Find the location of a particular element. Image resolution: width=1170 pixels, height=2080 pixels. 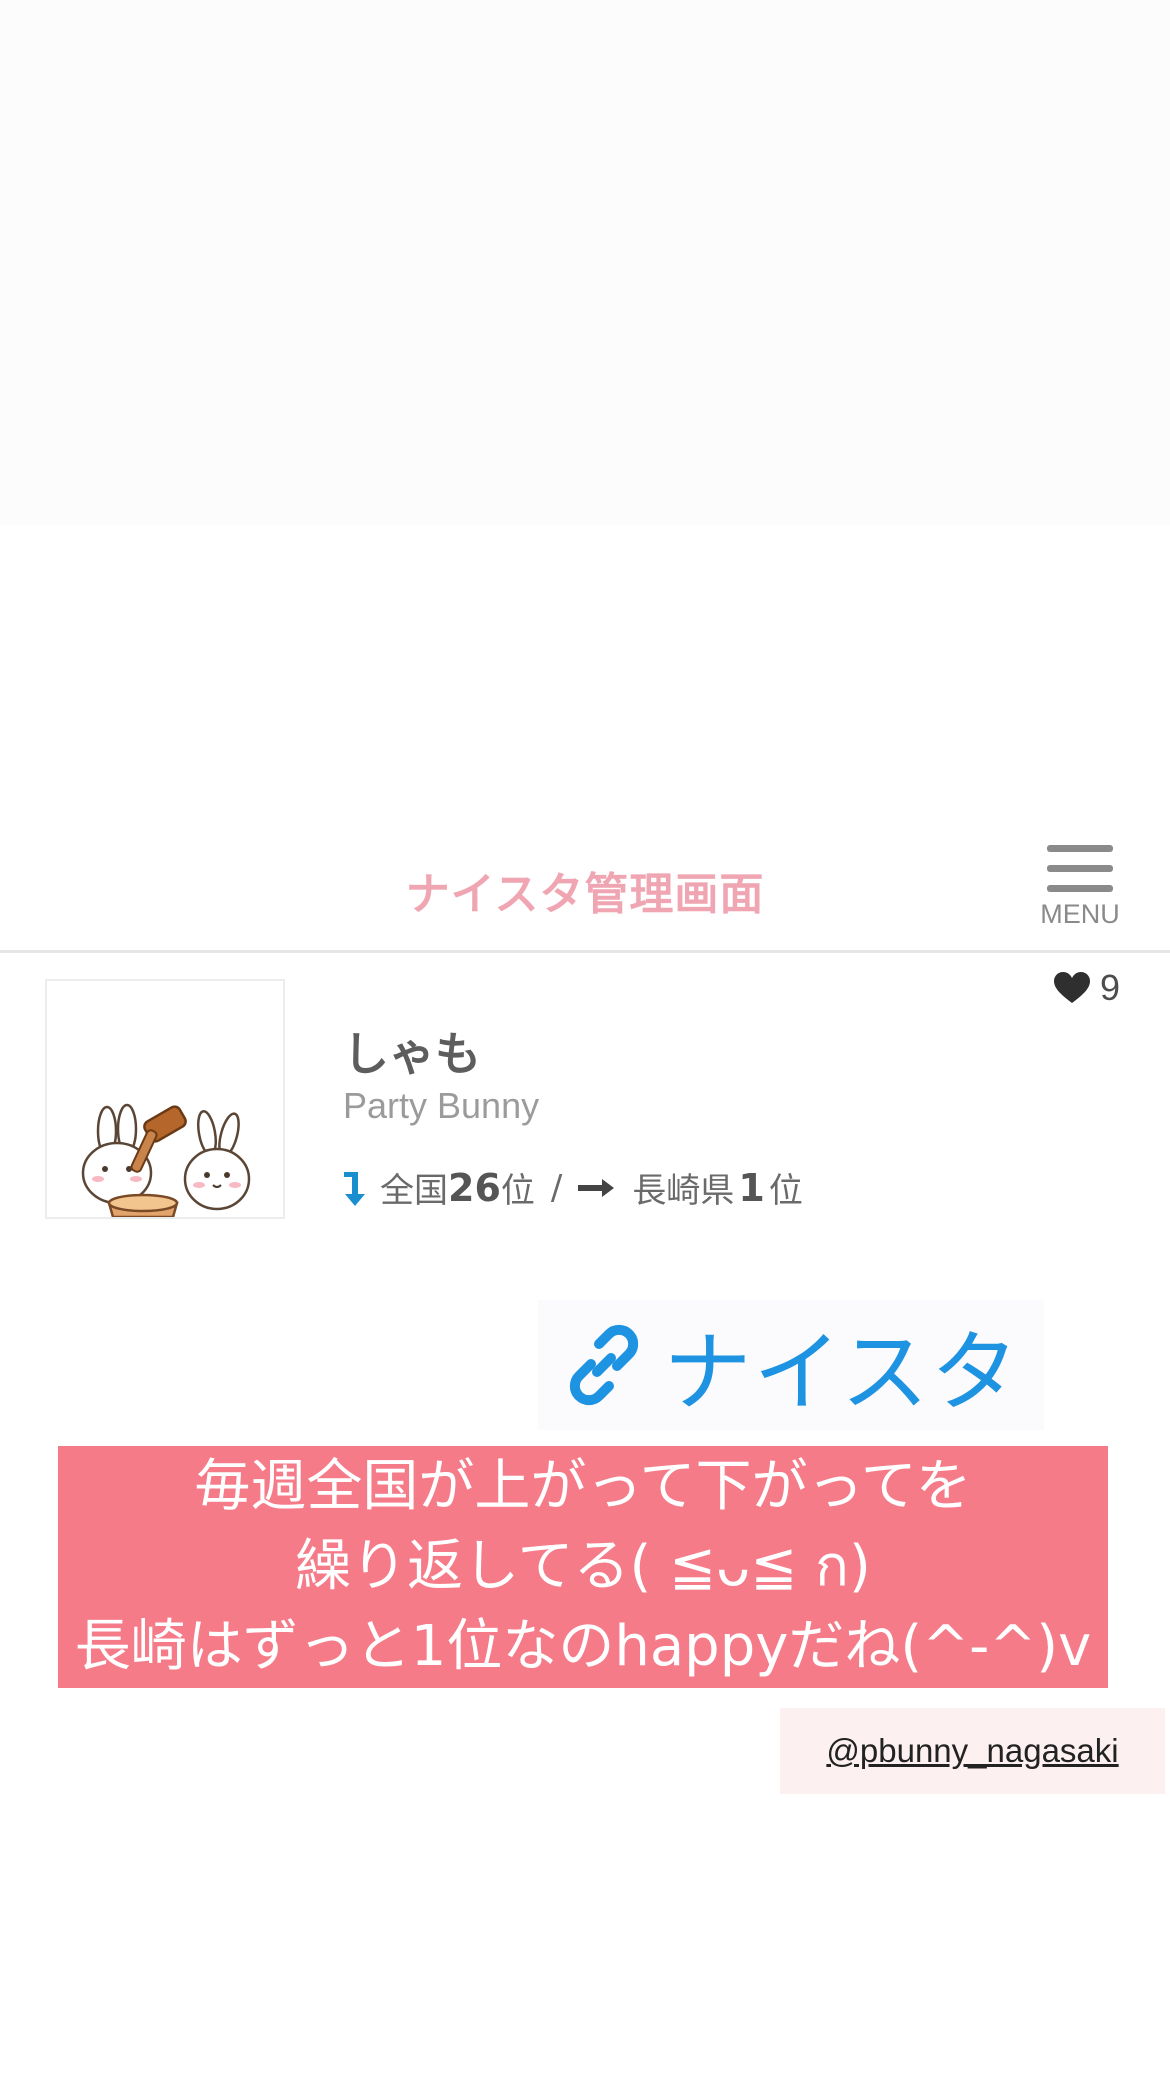

cast-name: しゃも is located at coordinates (412, 1054).